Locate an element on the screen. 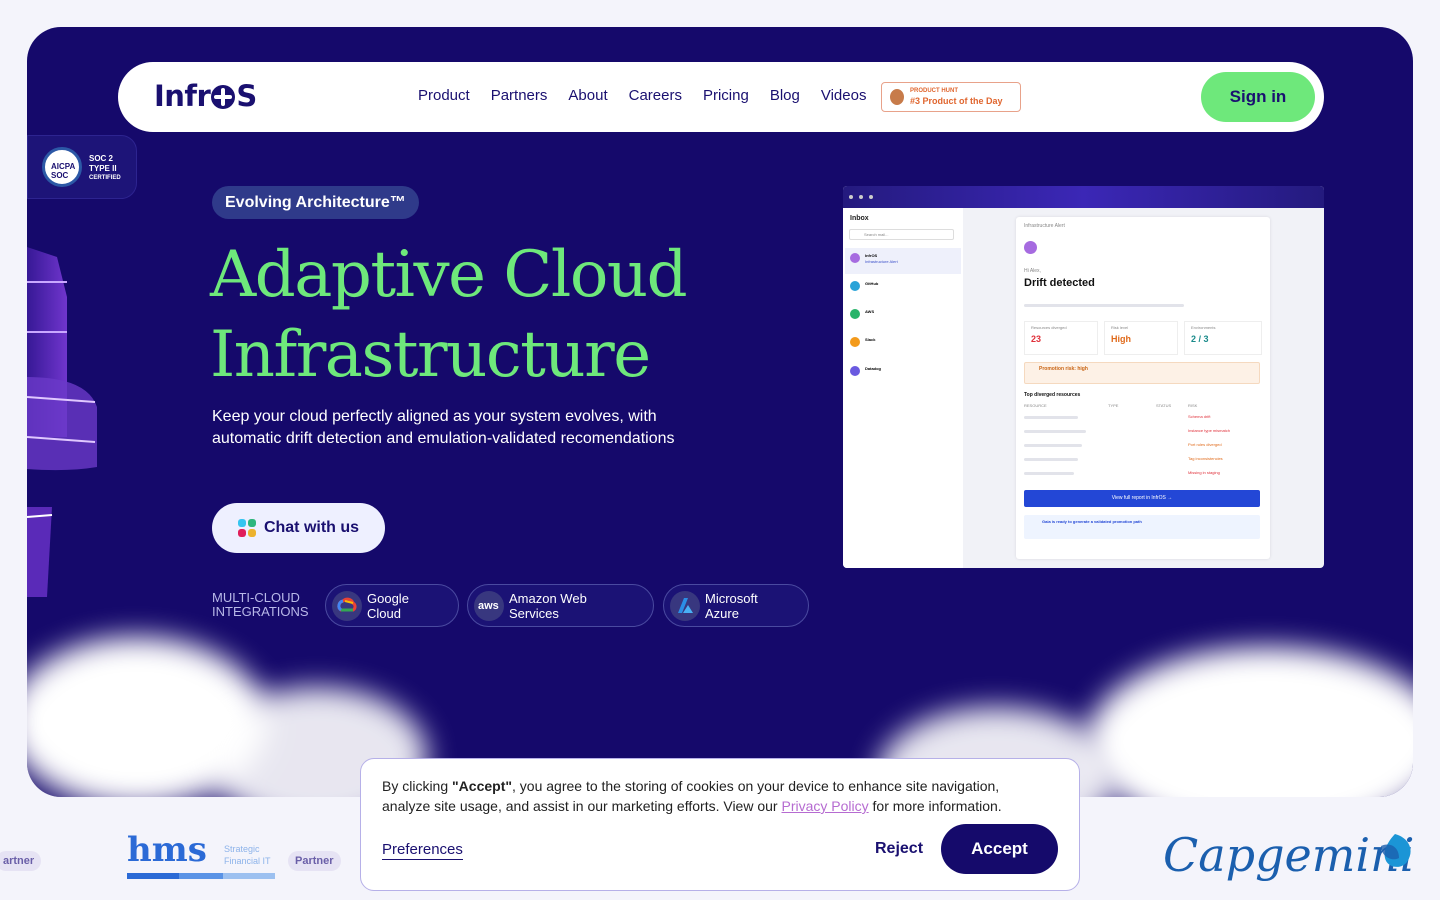 Image resolution: width=1440 pixels, height=900 pixels. table-cell: Schema drift is located at coordinates (1199, 416).